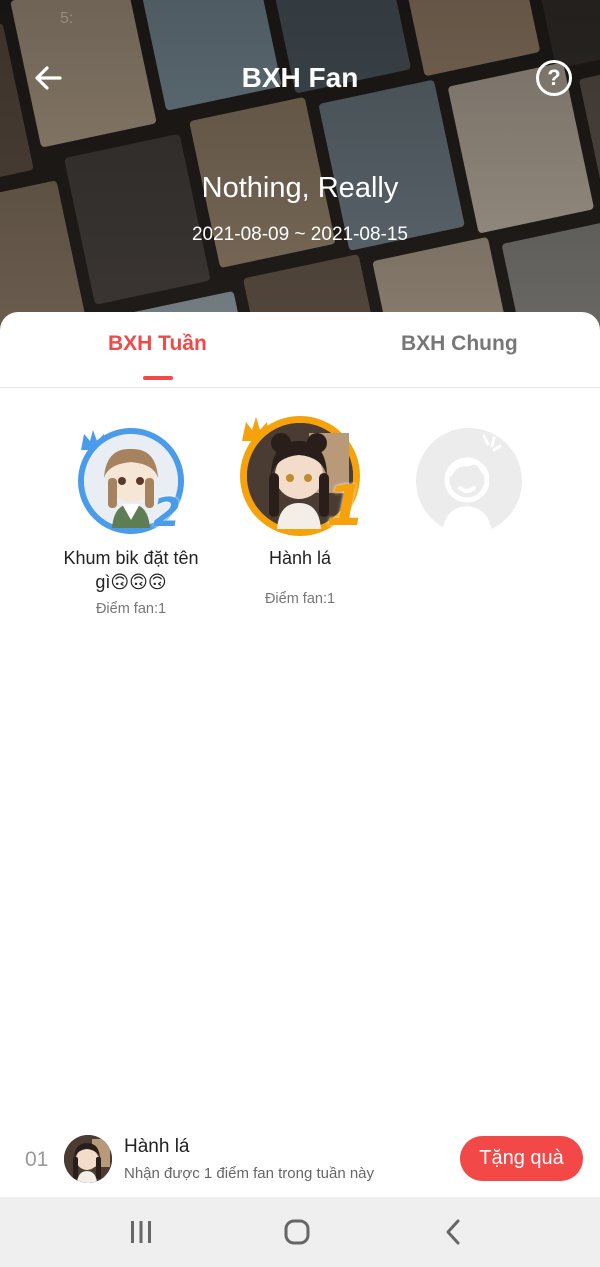 The height and width of the screenshot is (1267, 600). Describe the element at coordinates (157, 1146) in the screenshot. I see `current-user-name: Hành lá` at that location.